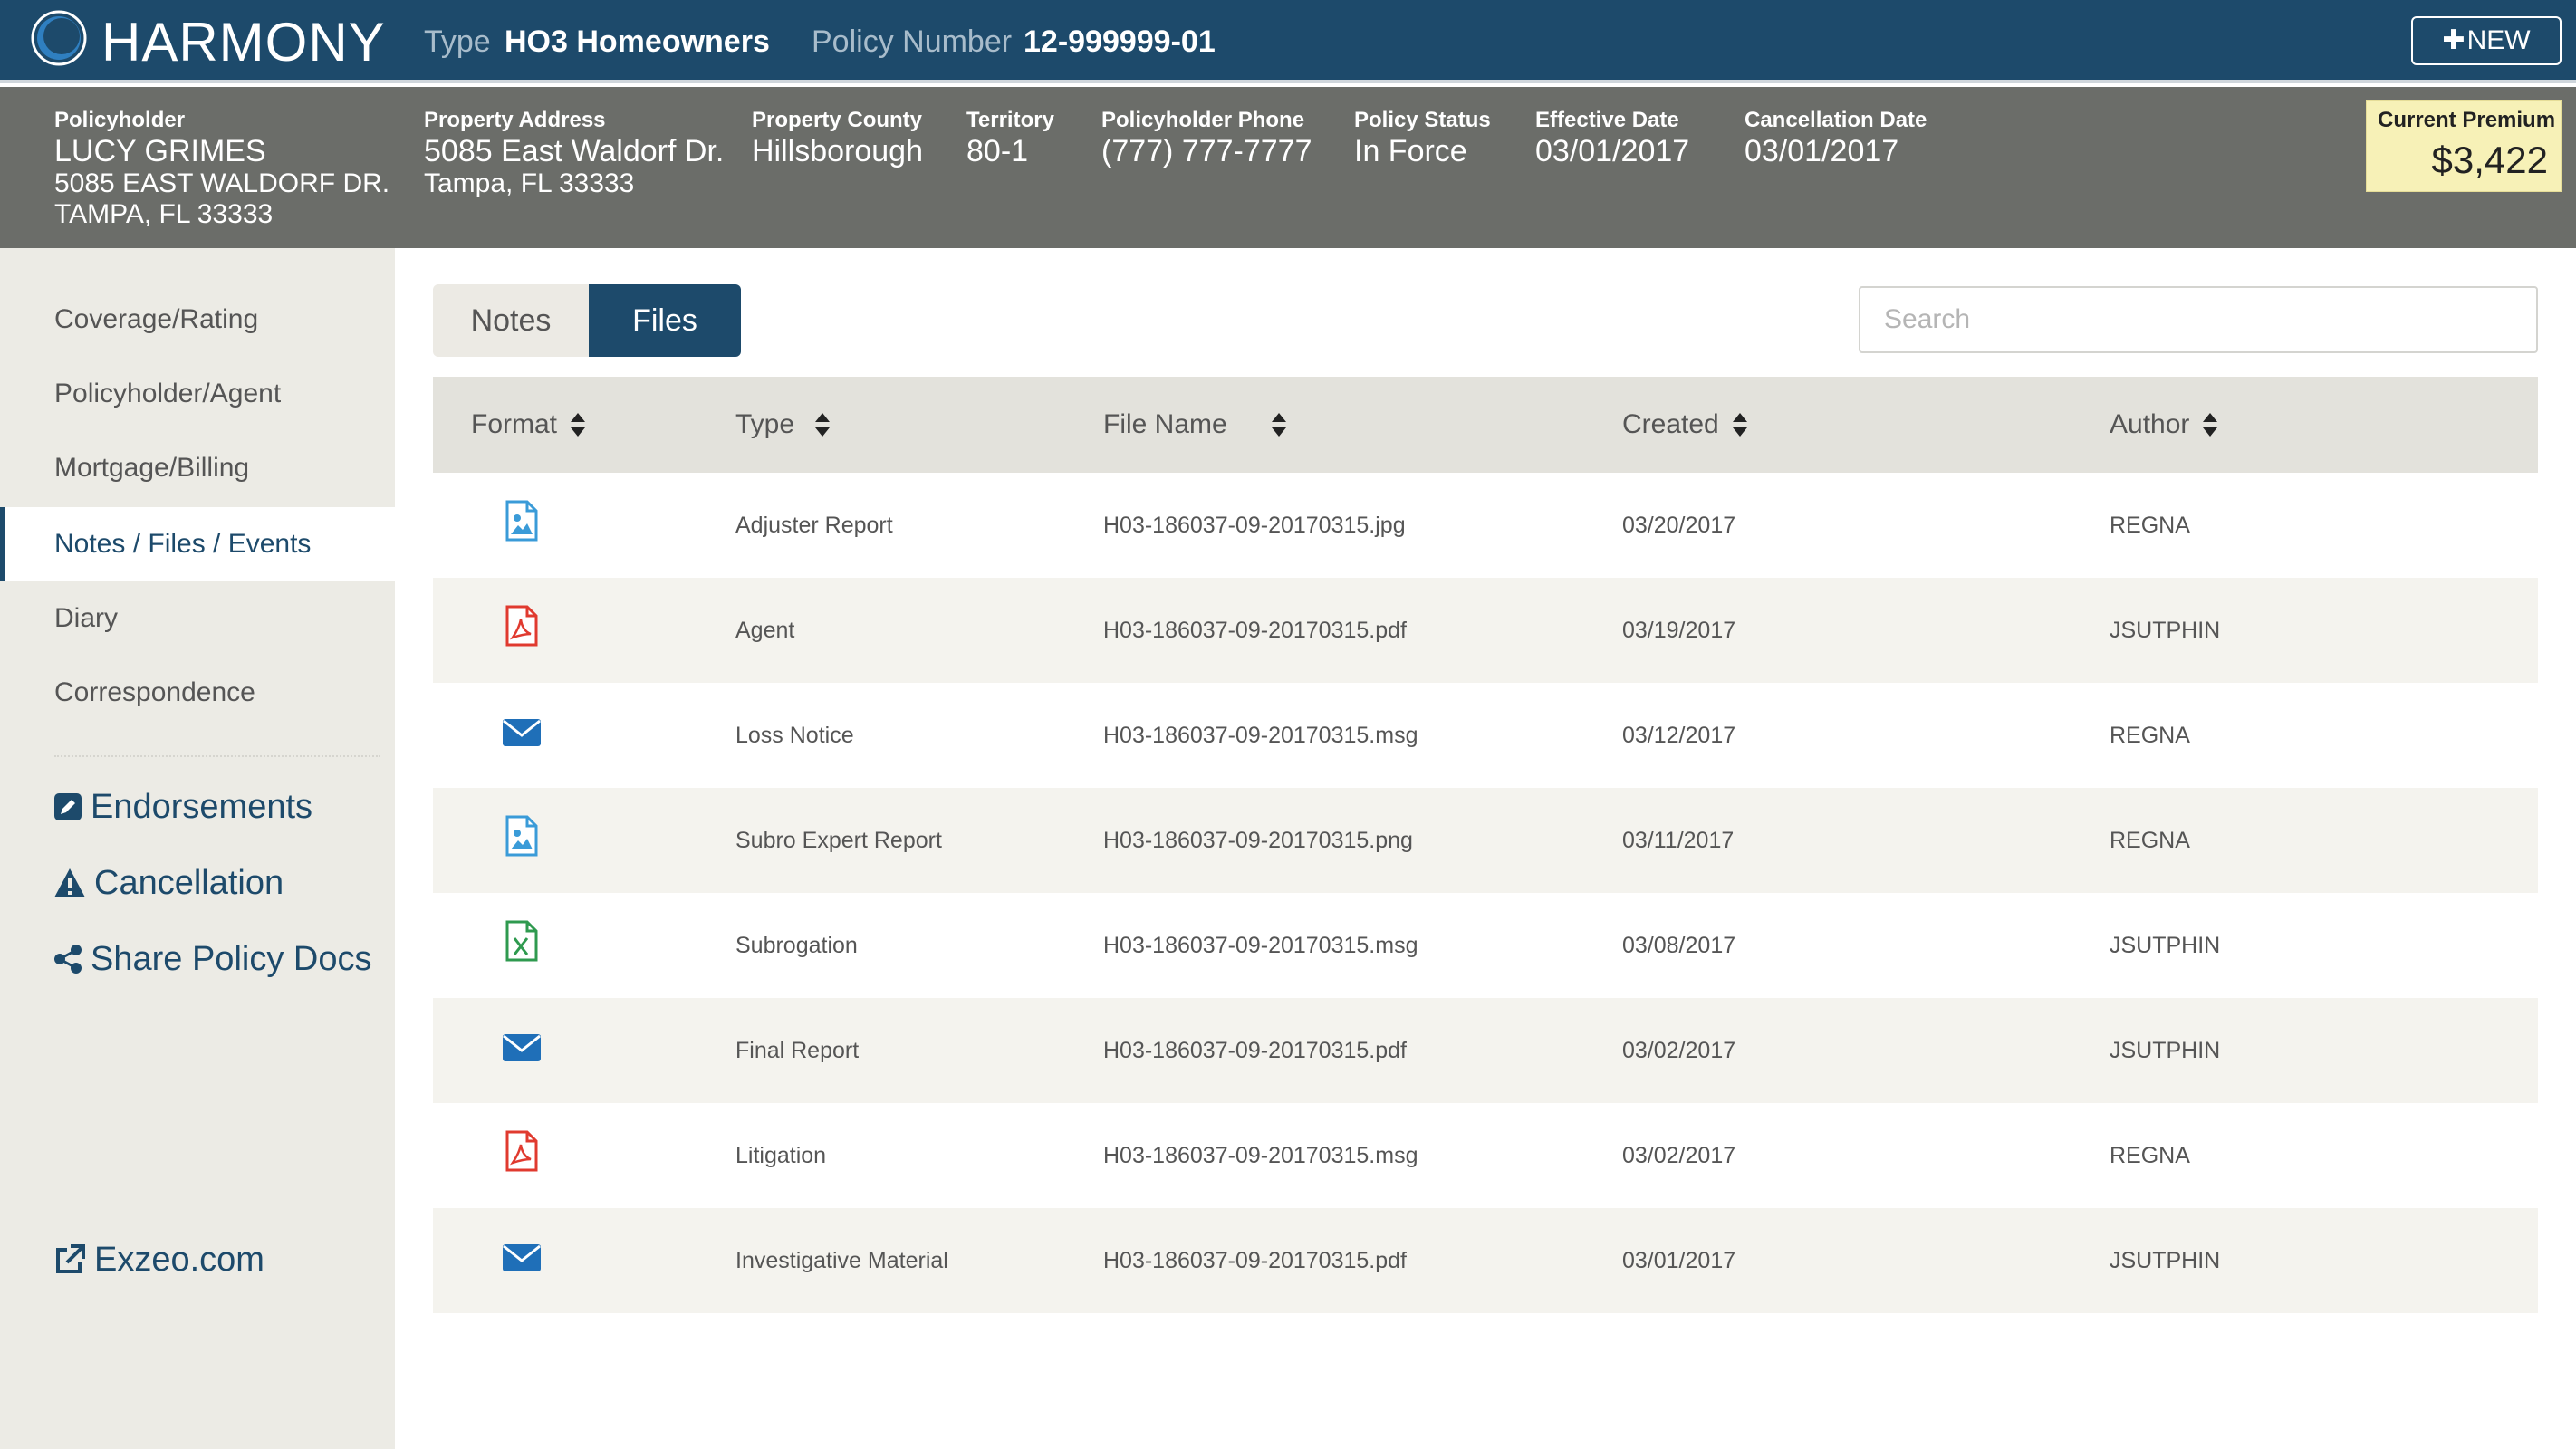 The width and height of the screenshot is (2576, 1449). I want to click on effective-date-value: 03/01/2017, so click(1612, 151).